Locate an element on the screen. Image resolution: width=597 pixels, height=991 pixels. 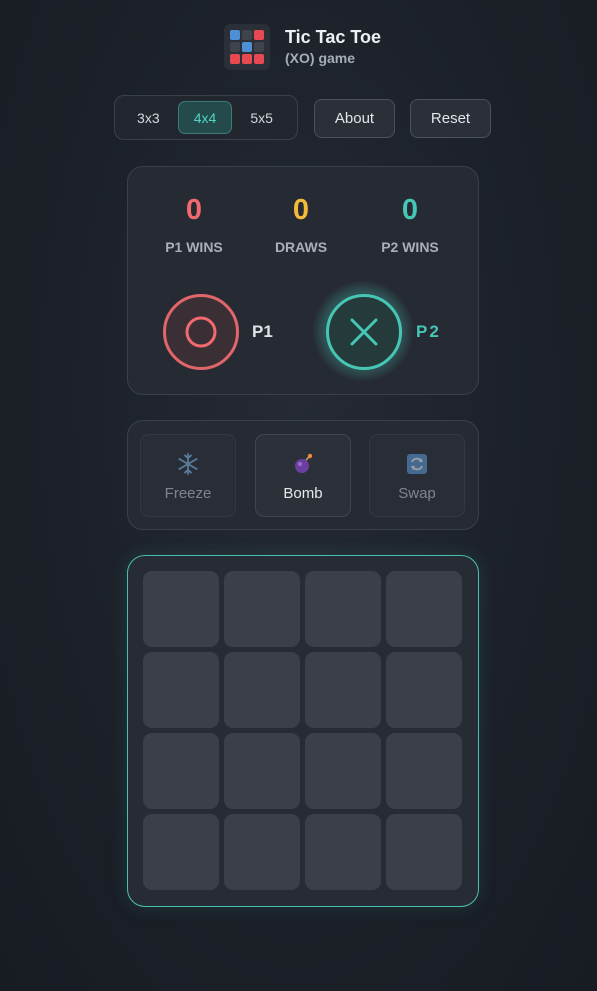
p1-score: 0 P1 WINS is located at coordinates (194, 223).